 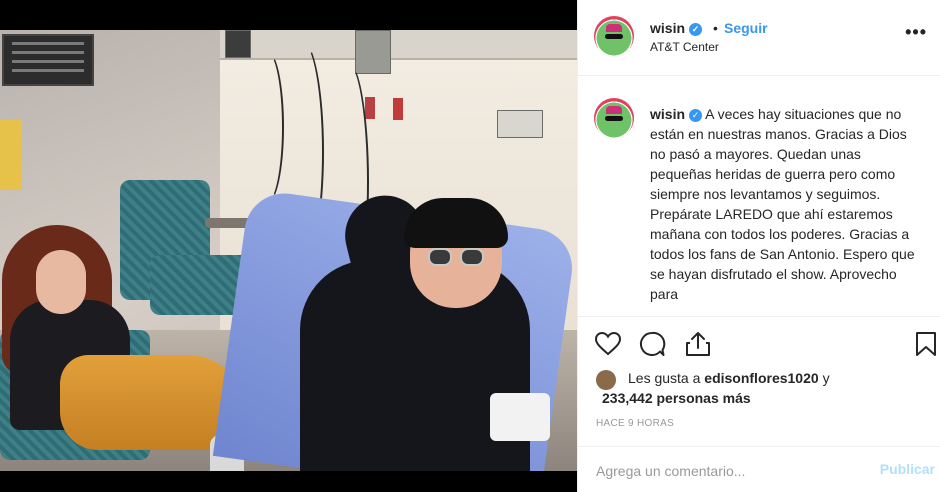 I want to click on profile-avatar, so click(x=614, y=36).